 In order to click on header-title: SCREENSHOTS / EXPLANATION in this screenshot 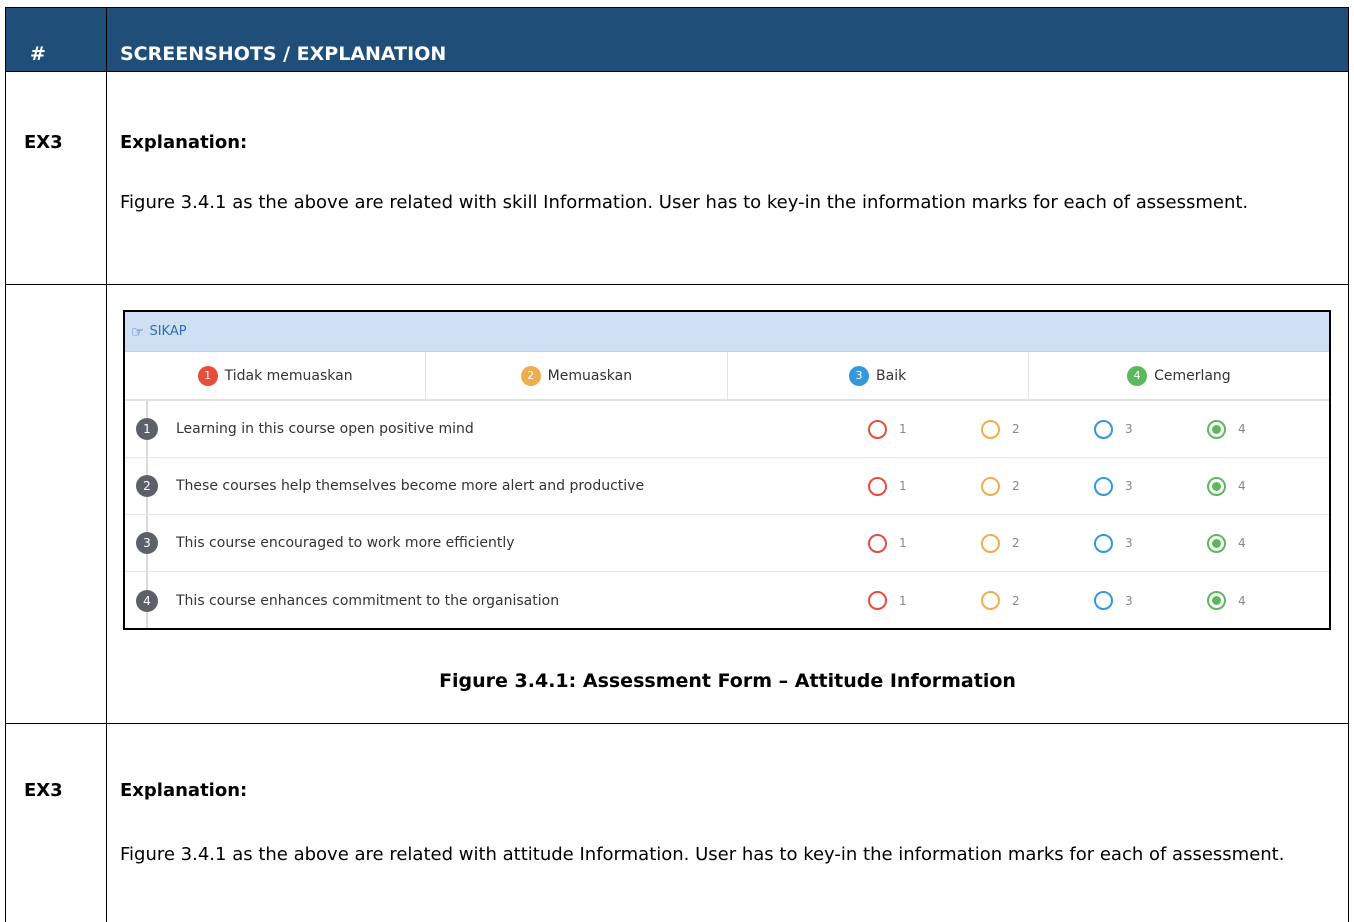, I will do `click(283, 54)`.